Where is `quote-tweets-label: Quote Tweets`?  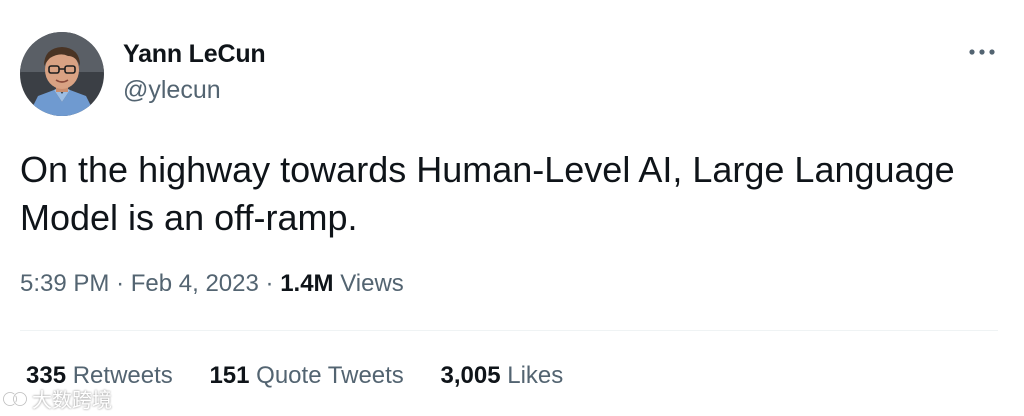
quote-tweets-label: Quote Tweets is located at coordinates (330, 375).